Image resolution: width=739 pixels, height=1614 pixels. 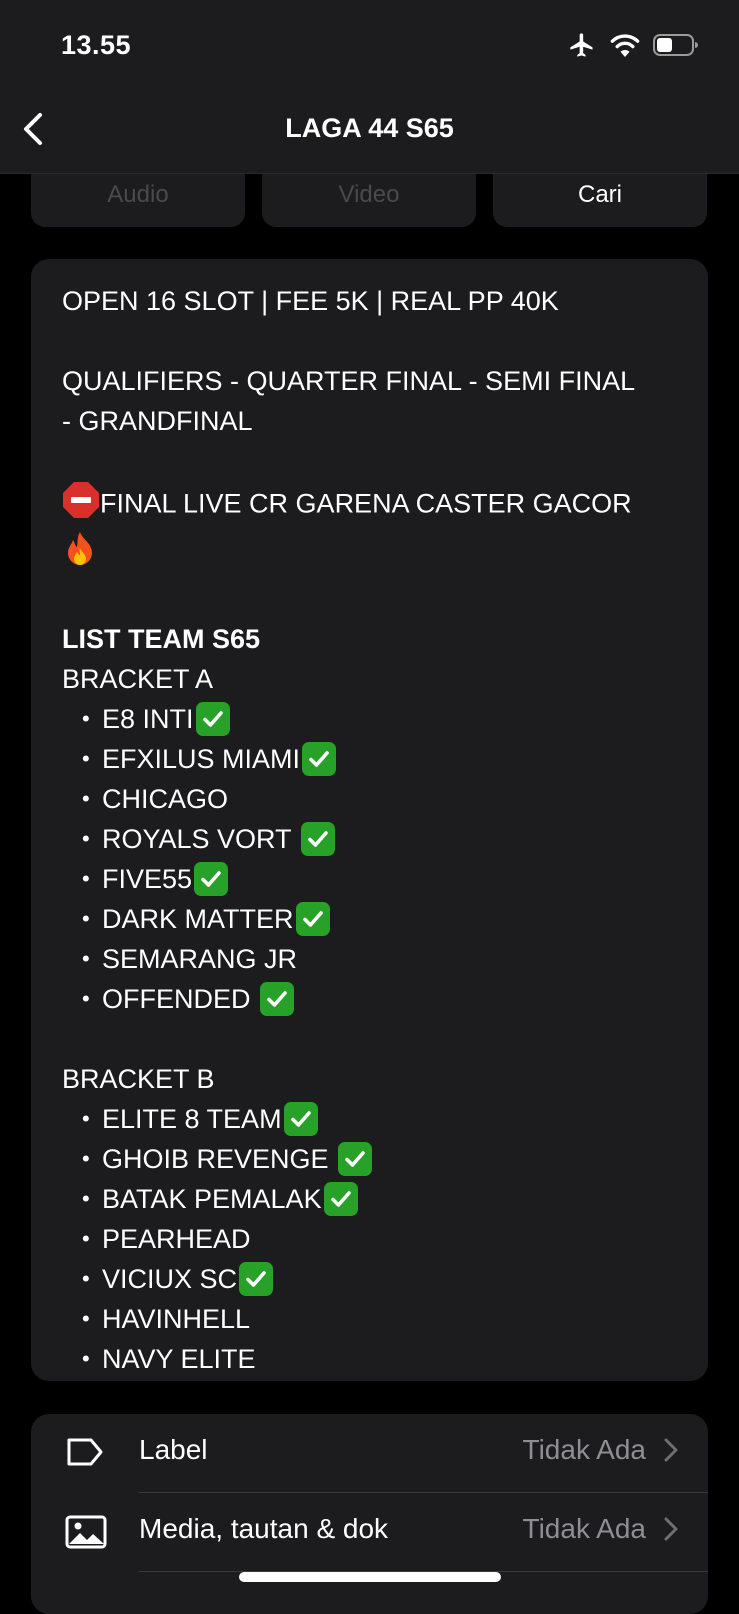 What do you see at coordinates (600, 200) in the screenshot?
I see `tab-search: Cari` at bounding box center [600, 200].